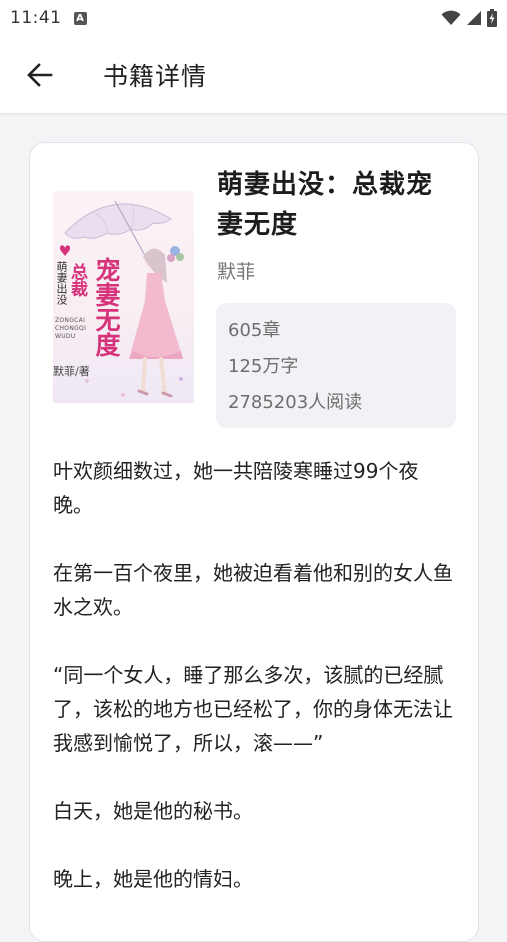 The width and height of the screenshot is (507, 942). Describe the element at coordinates (253, 18) in the screenshot. I see `status-bar: 11:41 A` at that location.